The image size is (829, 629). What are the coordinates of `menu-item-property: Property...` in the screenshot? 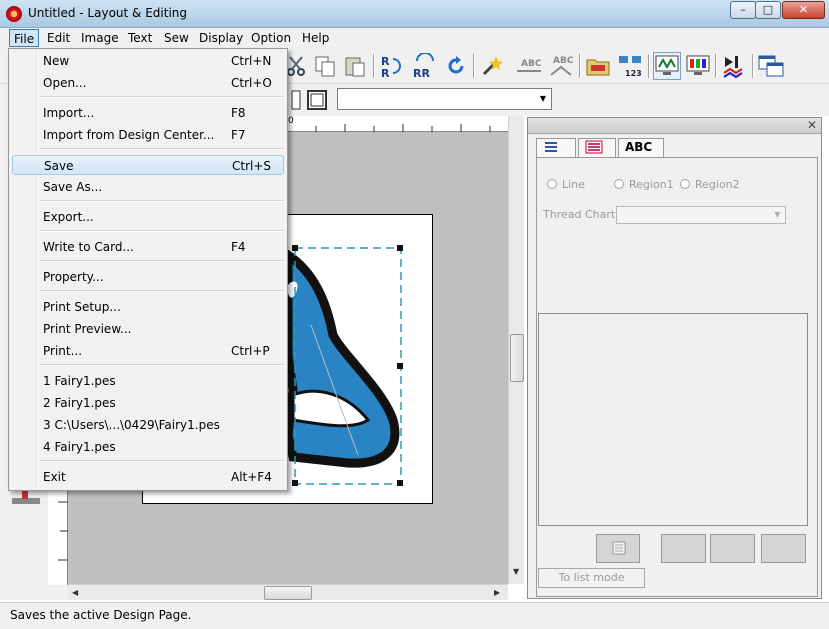 It's located at (148, 277).